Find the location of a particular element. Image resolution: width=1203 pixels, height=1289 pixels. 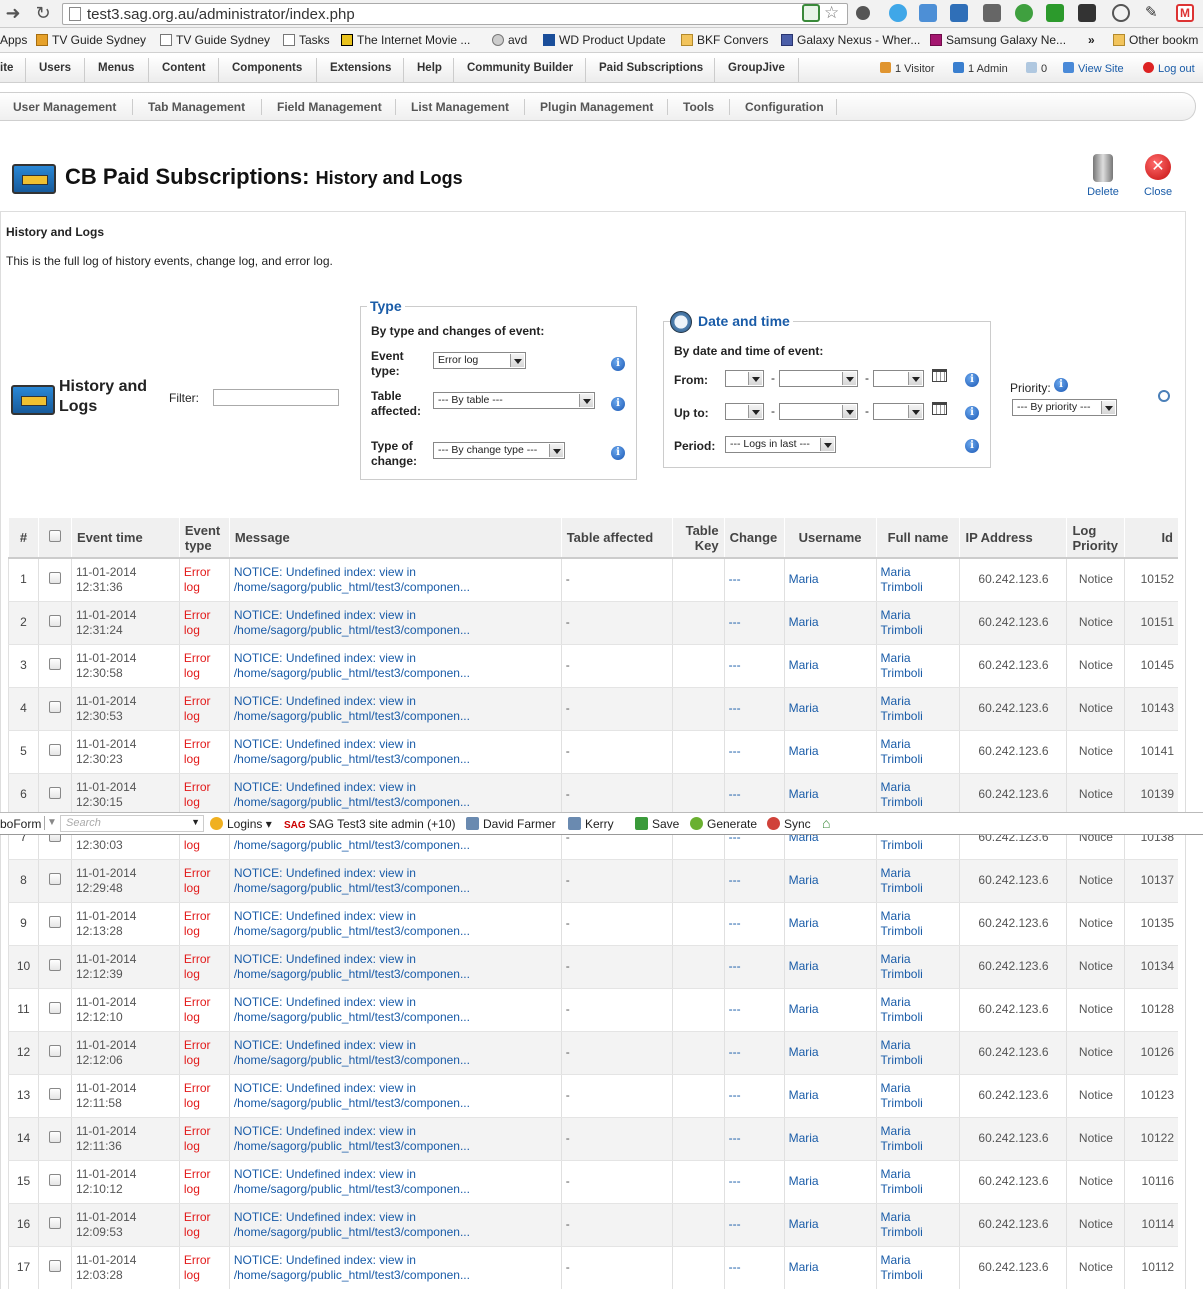

bookmark-wd: WD Product Update is located at coordinates (604, 40).